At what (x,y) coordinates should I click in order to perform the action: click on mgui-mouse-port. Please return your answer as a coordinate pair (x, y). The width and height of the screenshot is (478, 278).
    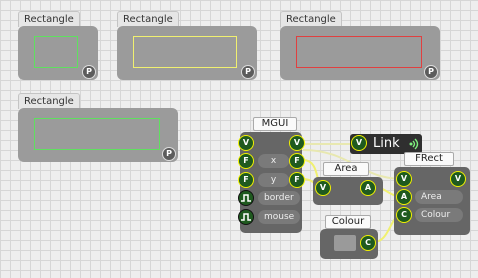
    Looking at the image, I should click on (246, 217).